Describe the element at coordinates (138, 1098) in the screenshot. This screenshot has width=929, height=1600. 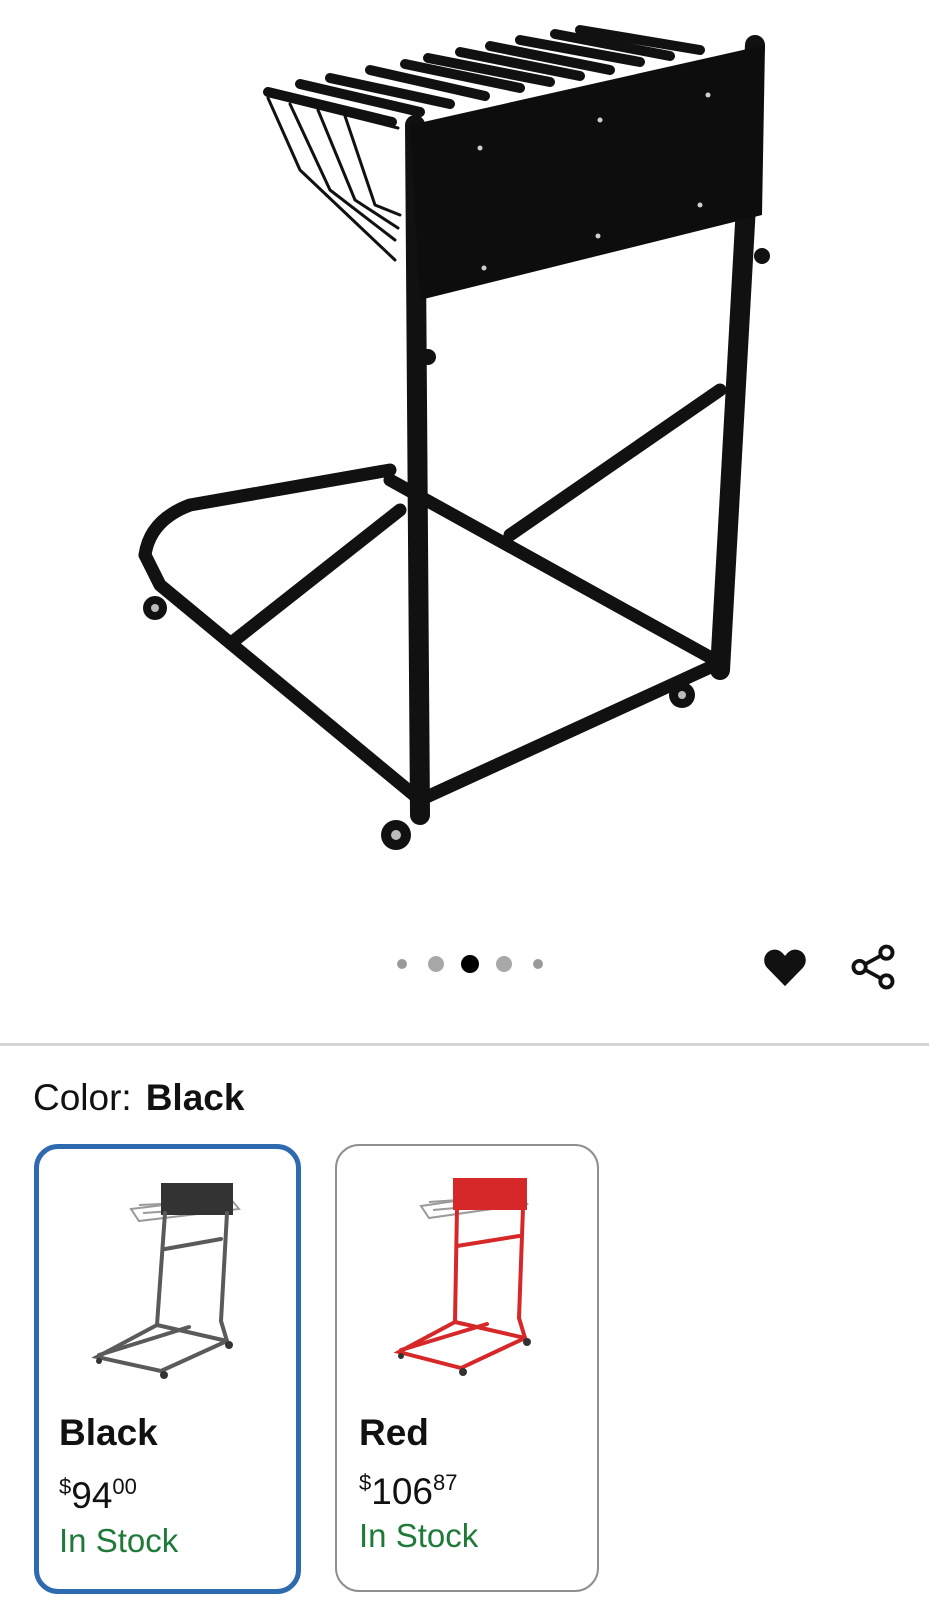
I see `color-label: Color: Black` at that location.